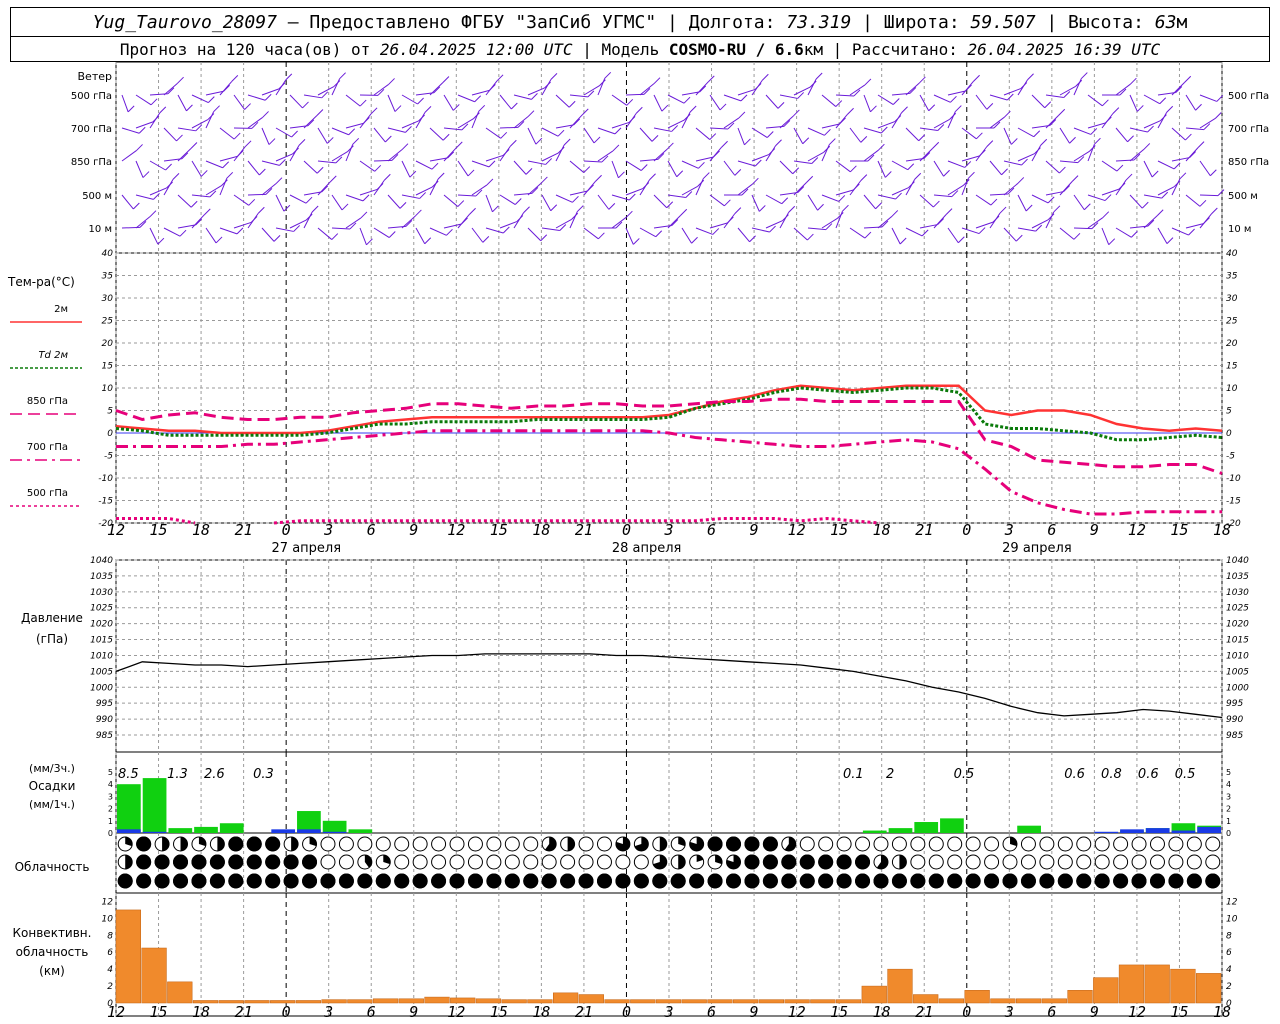 This screenshot has height=1024, width=1280. What do you see at coordinates (95, 76) in the screenshot?
I see `wind-title: Ветер` at bounding box center [95, 76].